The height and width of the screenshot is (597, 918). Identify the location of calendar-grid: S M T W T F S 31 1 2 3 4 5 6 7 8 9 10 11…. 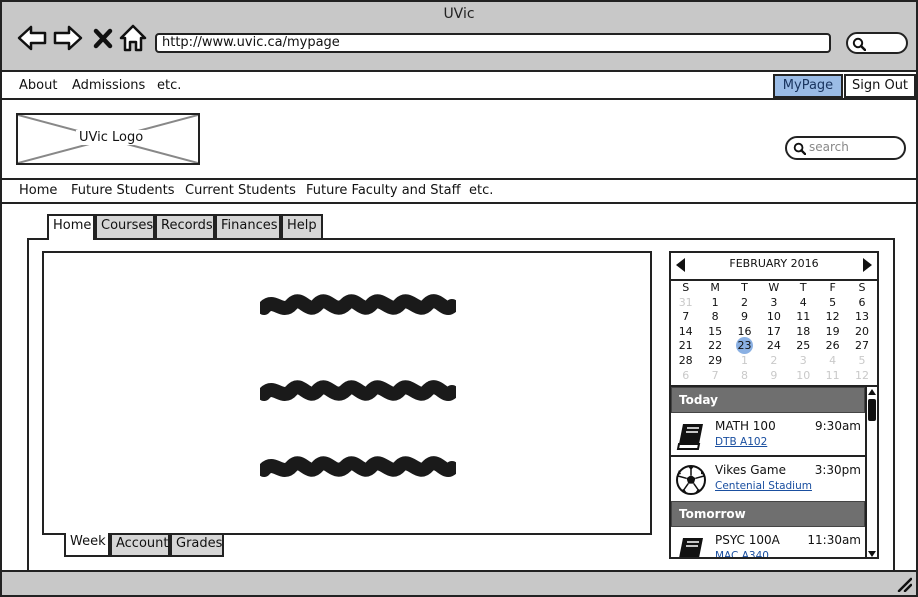
(774, 331).